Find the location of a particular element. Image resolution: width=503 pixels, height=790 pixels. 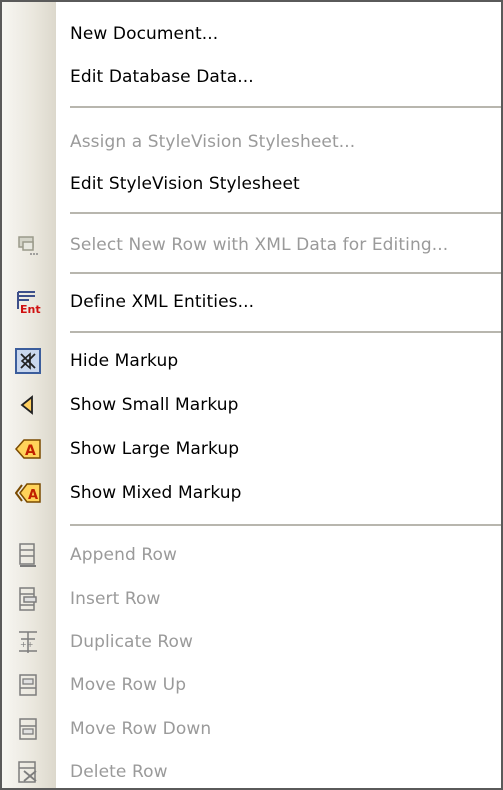

menu-item-label: Append Row is located at coordinates (123, 555).